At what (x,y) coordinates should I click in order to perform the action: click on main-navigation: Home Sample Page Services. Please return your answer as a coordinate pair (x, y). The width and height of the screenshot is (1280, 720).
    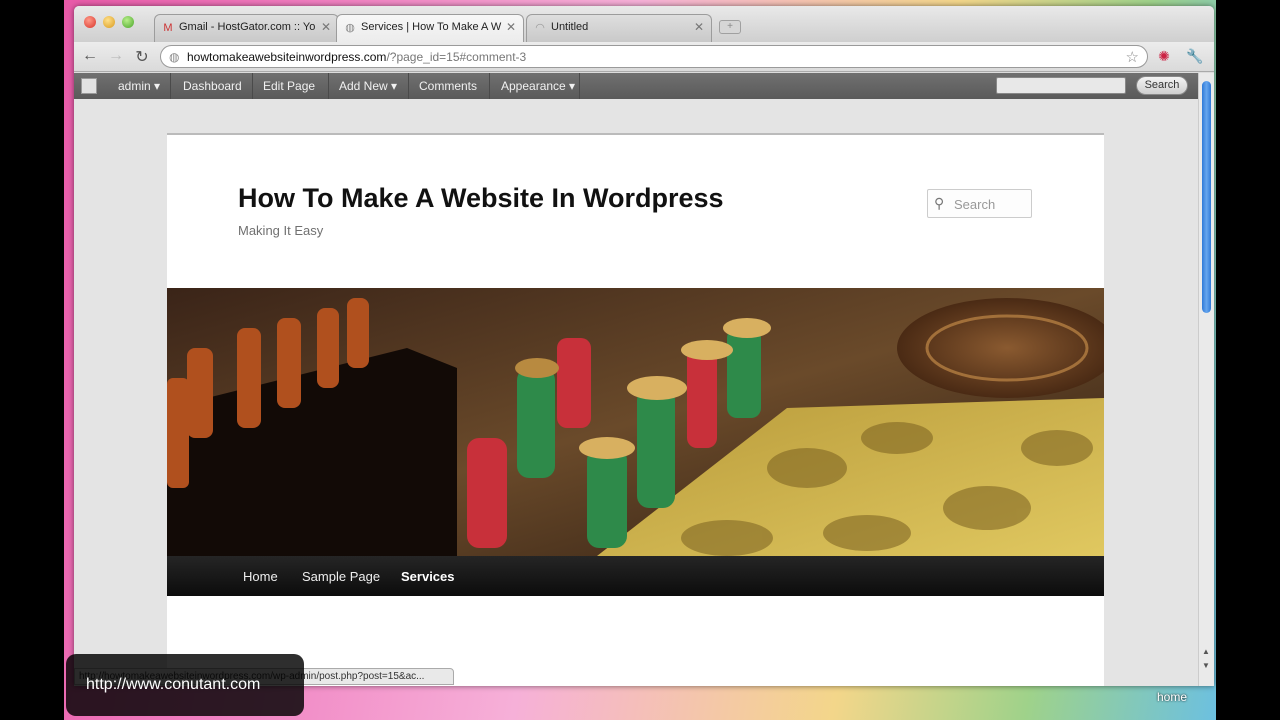
    Looking at the image, I should click on (635, 576).